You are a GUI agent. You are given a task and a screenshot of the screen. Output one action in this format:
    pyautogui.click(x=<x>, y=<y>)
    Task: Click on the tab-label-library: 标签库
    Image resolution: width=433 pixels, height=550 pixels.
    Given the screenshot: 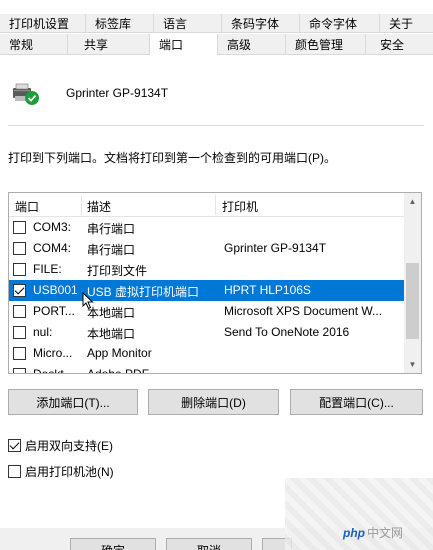 What is the action you would take?
    pyautogui.click(x=120, y=23)
    